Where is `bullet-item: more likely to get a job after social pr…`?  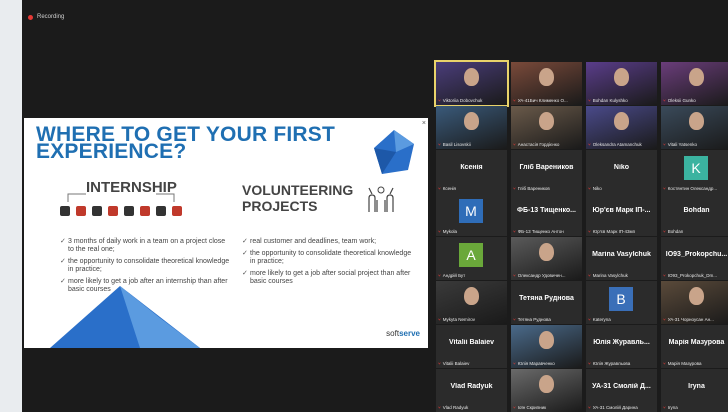
bullet-item: more likely to get a job after social pr… is located at coordinates (327, 278).